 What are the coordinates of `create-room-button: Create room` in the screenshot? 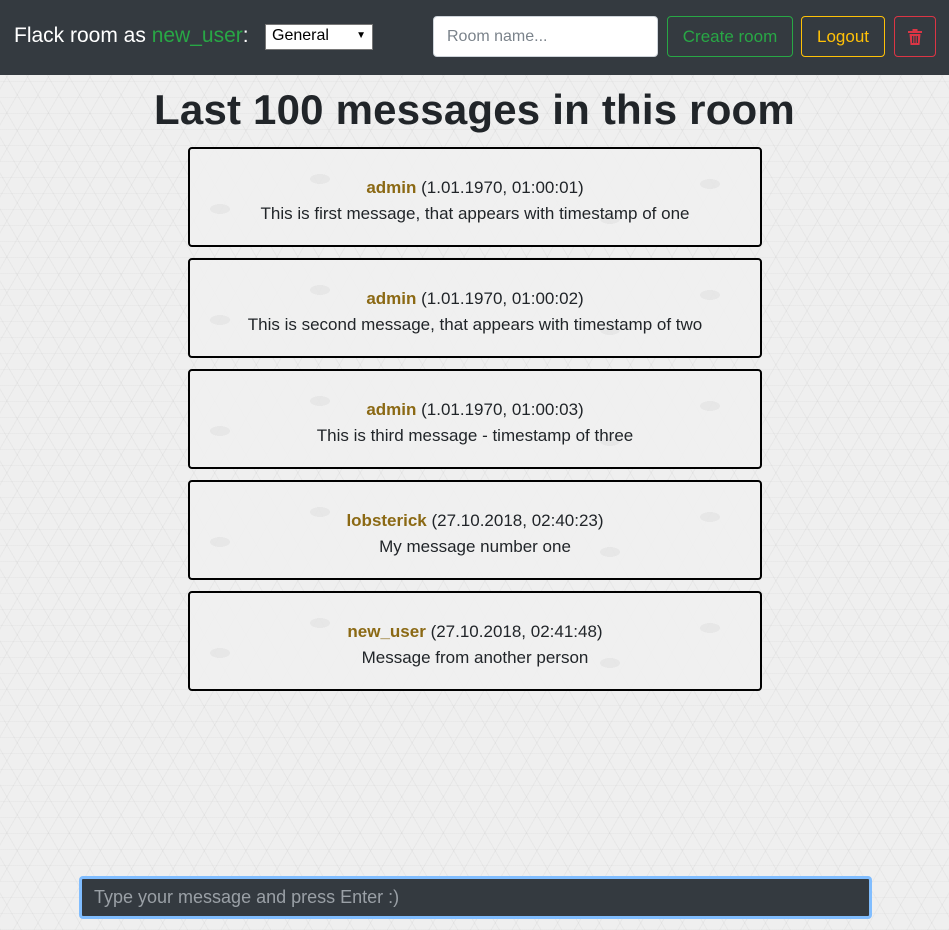 It's located at (730, 36).